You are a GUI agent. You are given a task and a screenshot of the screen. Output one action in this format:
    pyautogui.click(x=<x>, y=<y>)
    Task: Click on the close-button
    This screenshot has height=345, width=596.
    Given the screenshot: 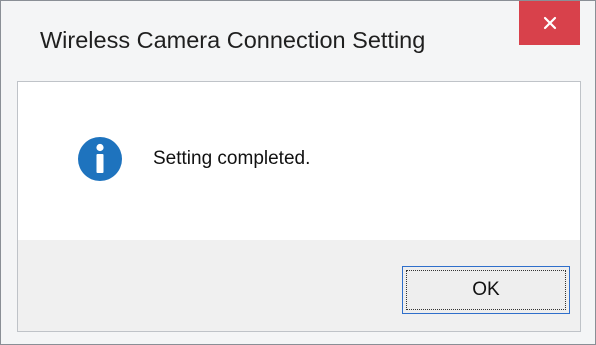 What is the action you would take?
    pyautogui.click(x=549, y=23)
    